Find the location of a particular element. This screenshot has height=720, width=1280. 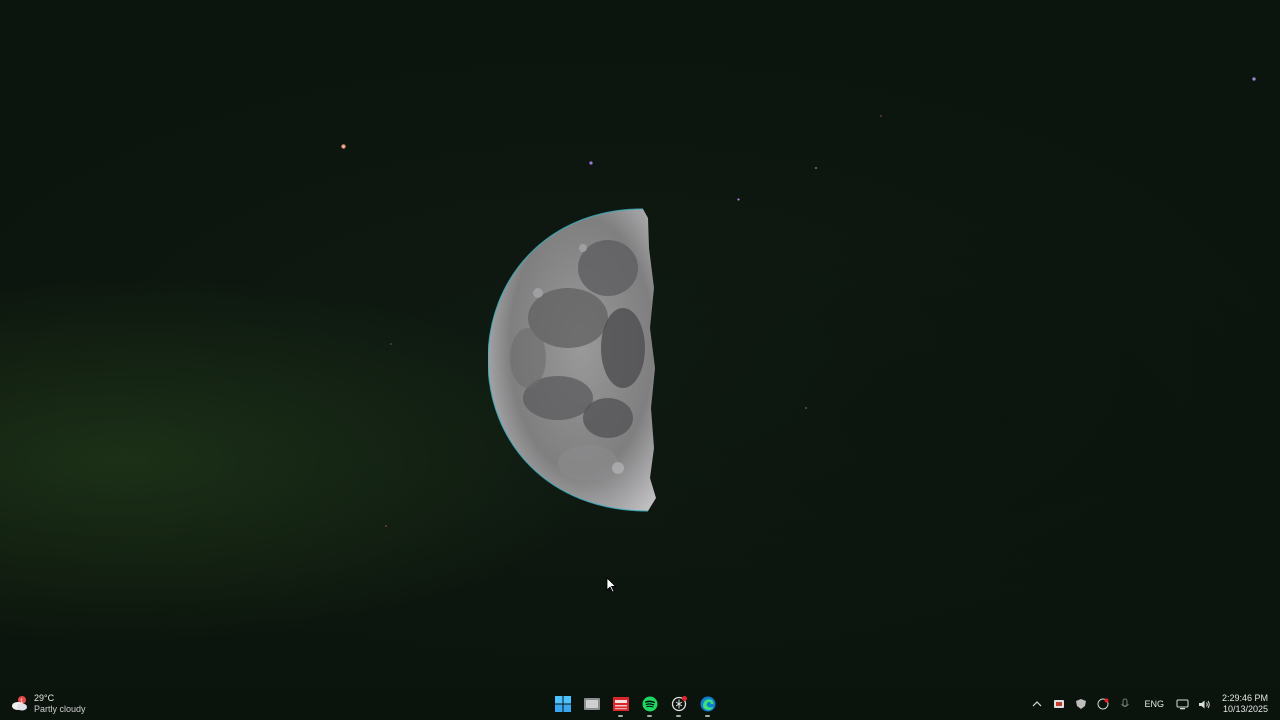

weather-temperature: 29°C is located at coordinates (44, 698).